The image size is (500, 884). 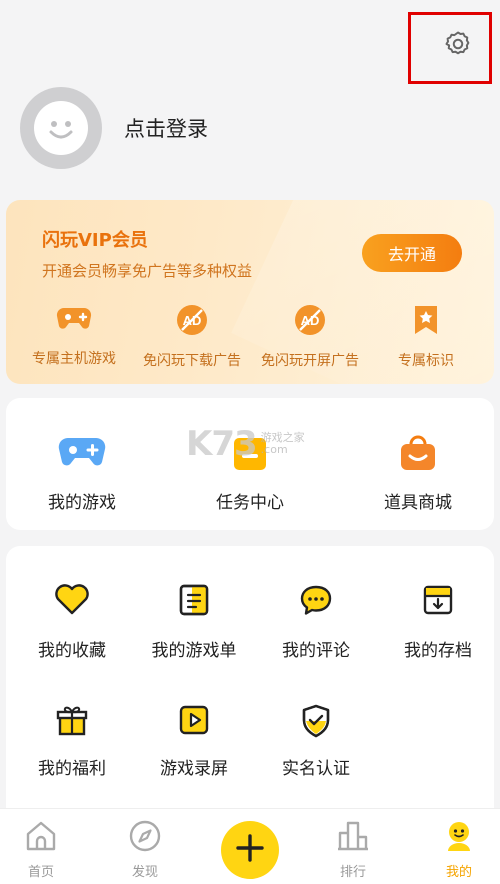 What do you see at coordinates (310, 361) in the screenshot?
I see `perk-label: 免闪玩开屏广告` at bounding box center [310, 361].